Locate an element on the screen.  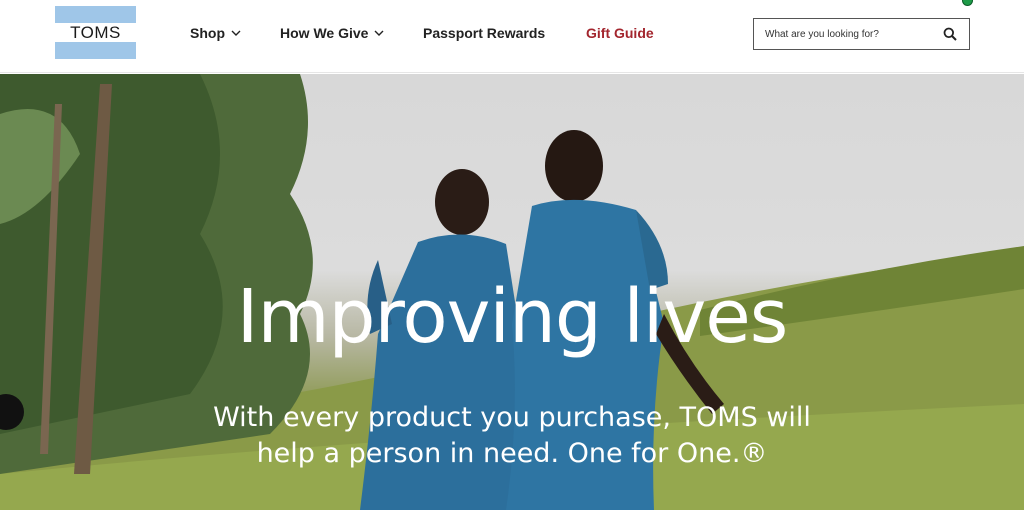
toms-logo: TOMS is located at coordinates (95, 32).